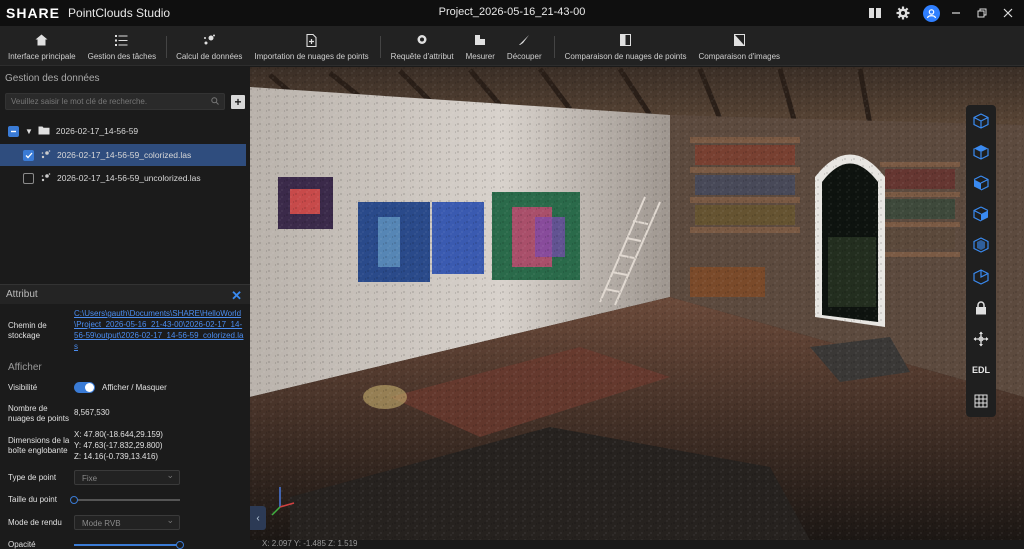 Image resolution: width=1024 pixels, height=549 pixels. Describe the element at coordinates (127, 522) in the screenshot. I see `render-mode-select: Mode RVB` at that location.